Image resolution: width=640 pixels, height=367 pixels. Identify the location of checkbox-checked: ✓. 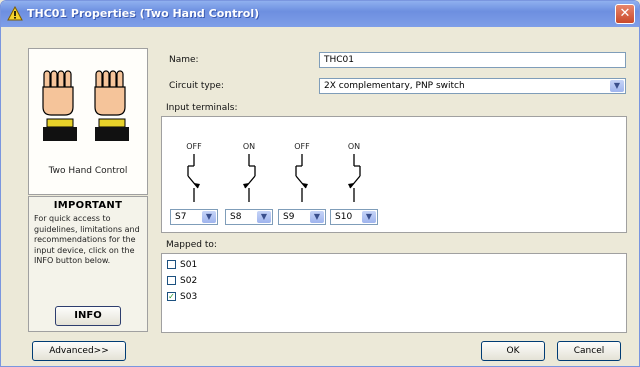
(171, 296).